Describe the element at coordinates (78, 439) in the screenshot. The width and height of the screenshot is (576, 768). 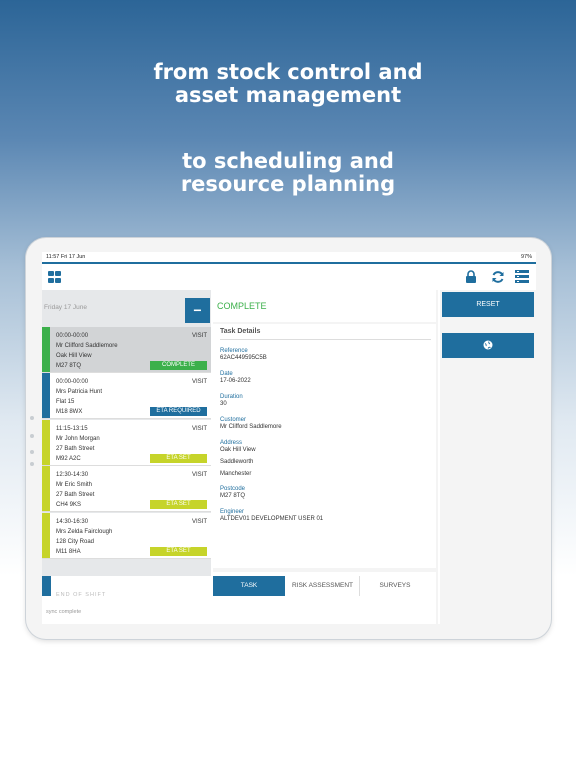
I see `card-customer: Mr John Morgan` at that location.